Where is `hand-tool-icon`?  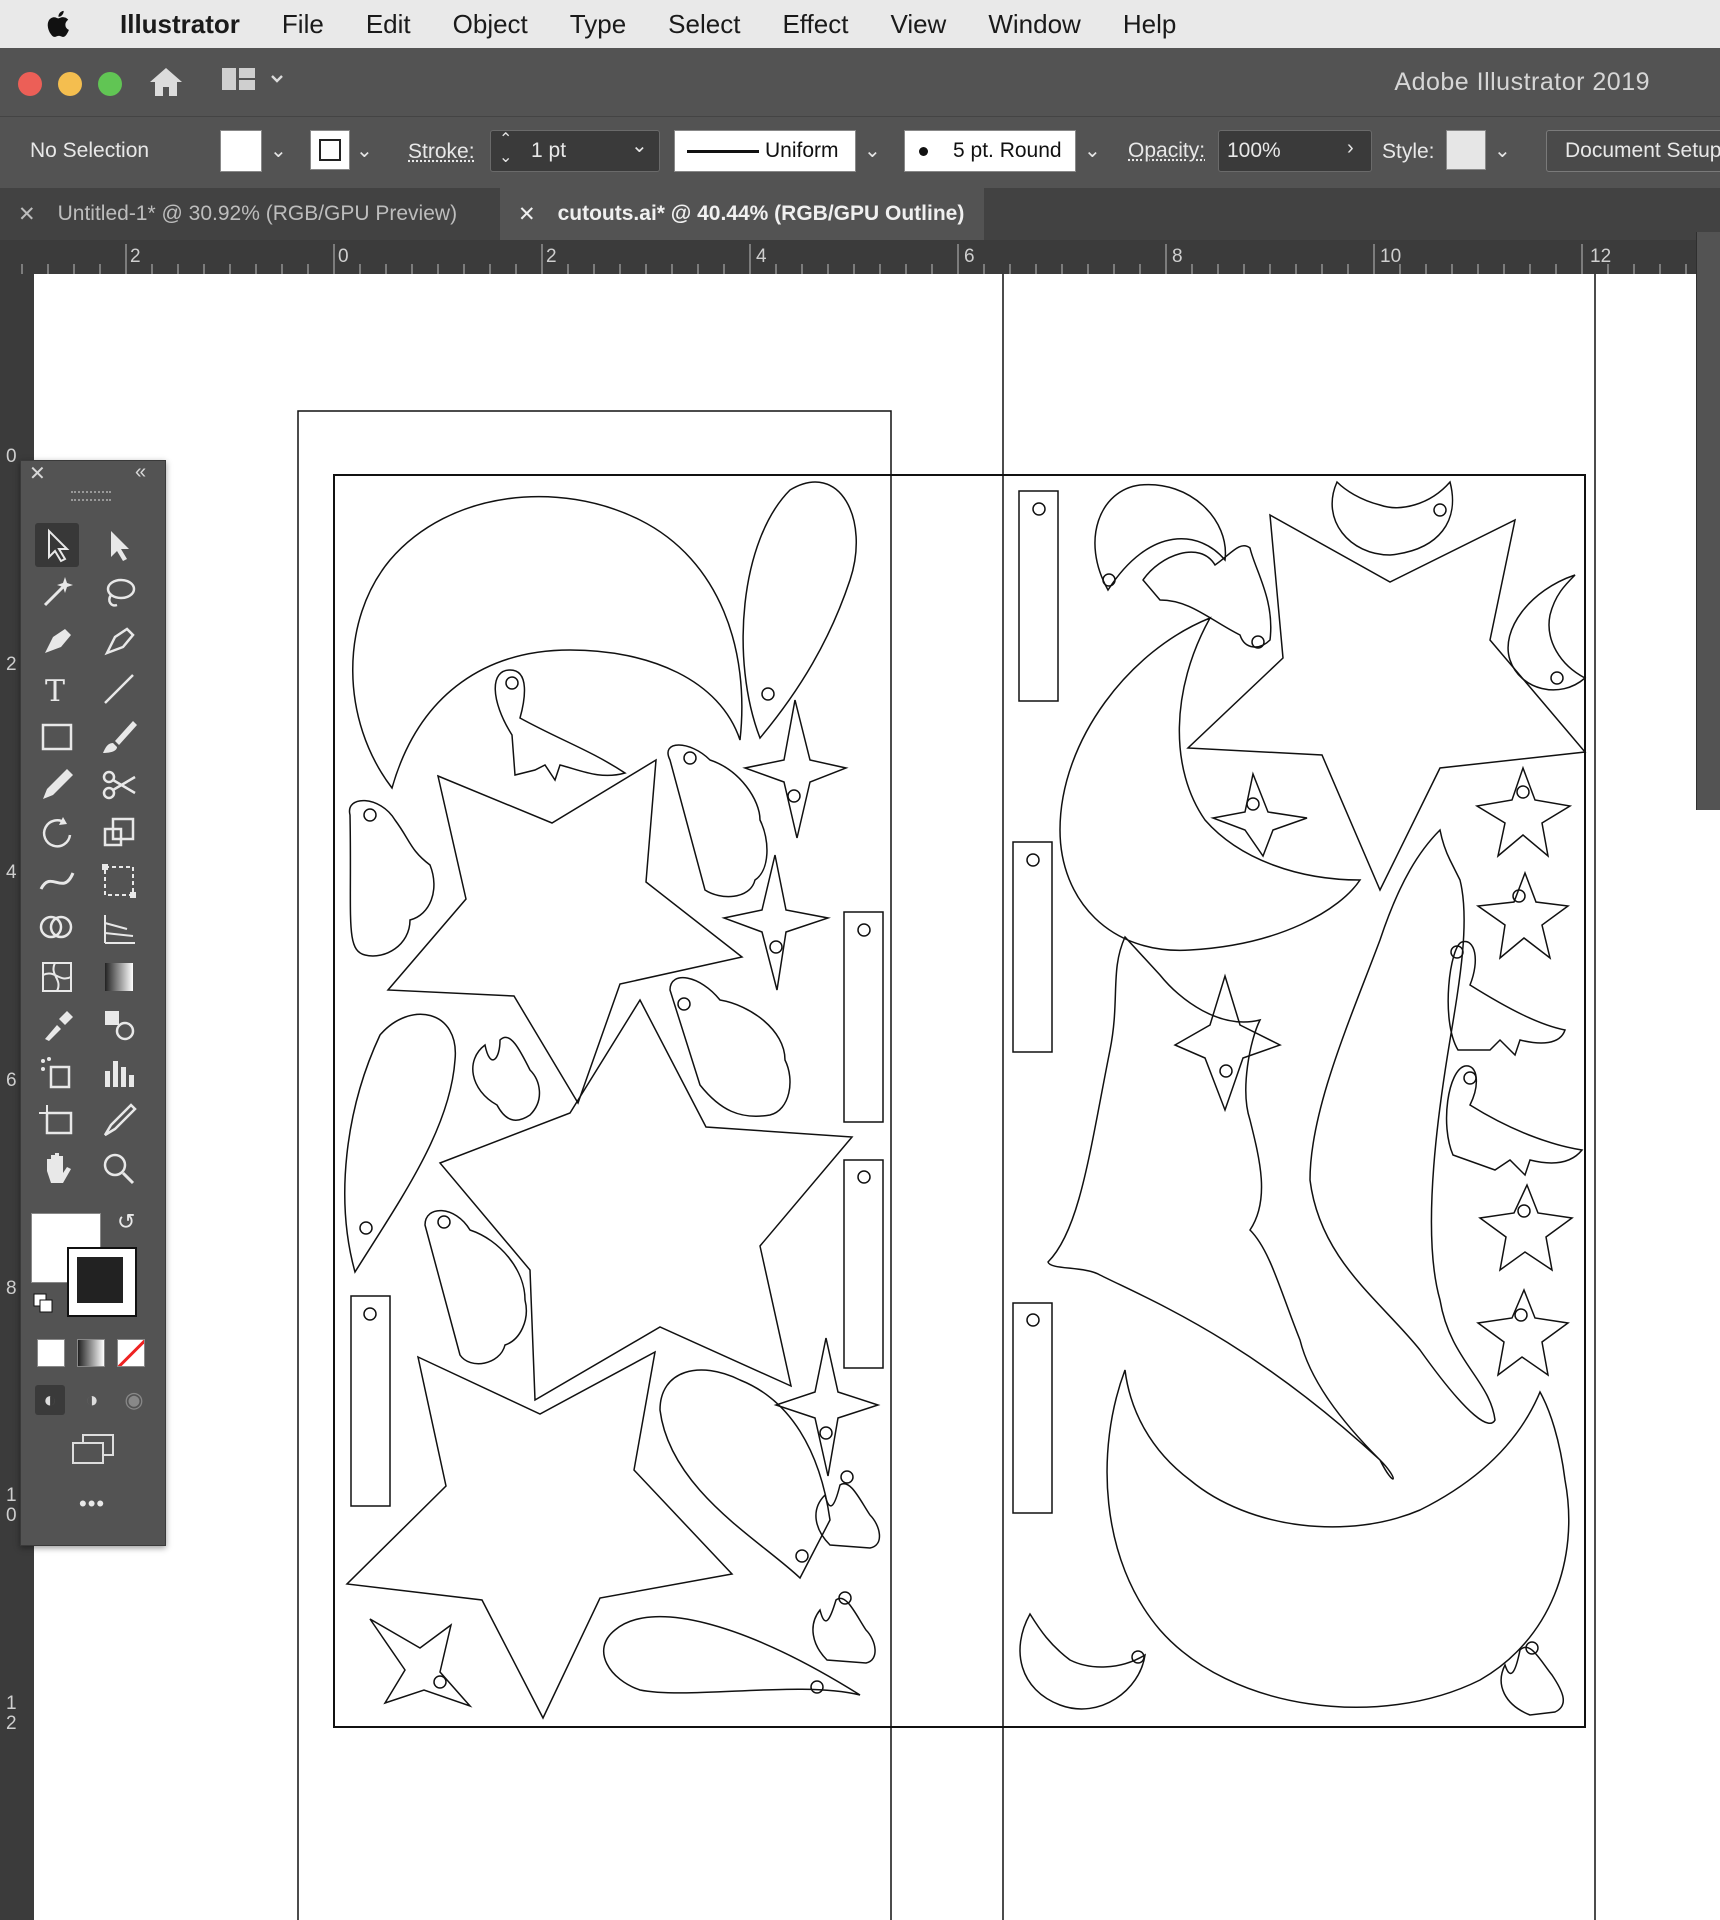
hand-tool-icon is located at coordinates (57, 1169).